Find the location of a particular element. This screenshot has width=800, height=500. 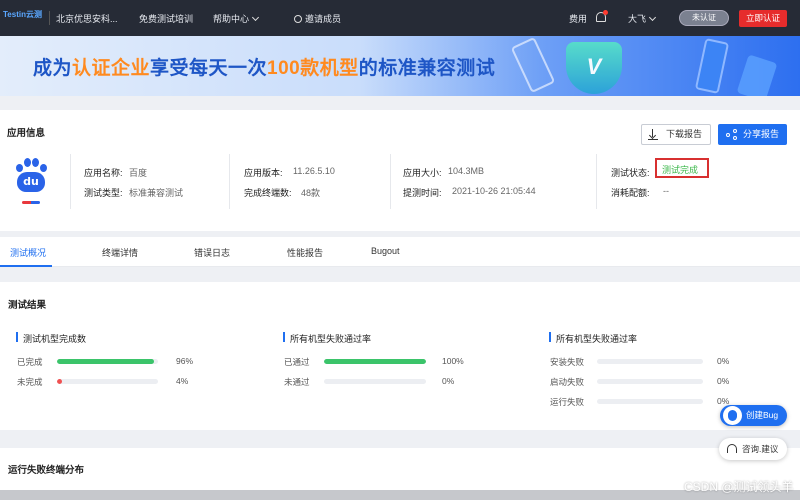

headset-icon is located at coordinates (732, 448).